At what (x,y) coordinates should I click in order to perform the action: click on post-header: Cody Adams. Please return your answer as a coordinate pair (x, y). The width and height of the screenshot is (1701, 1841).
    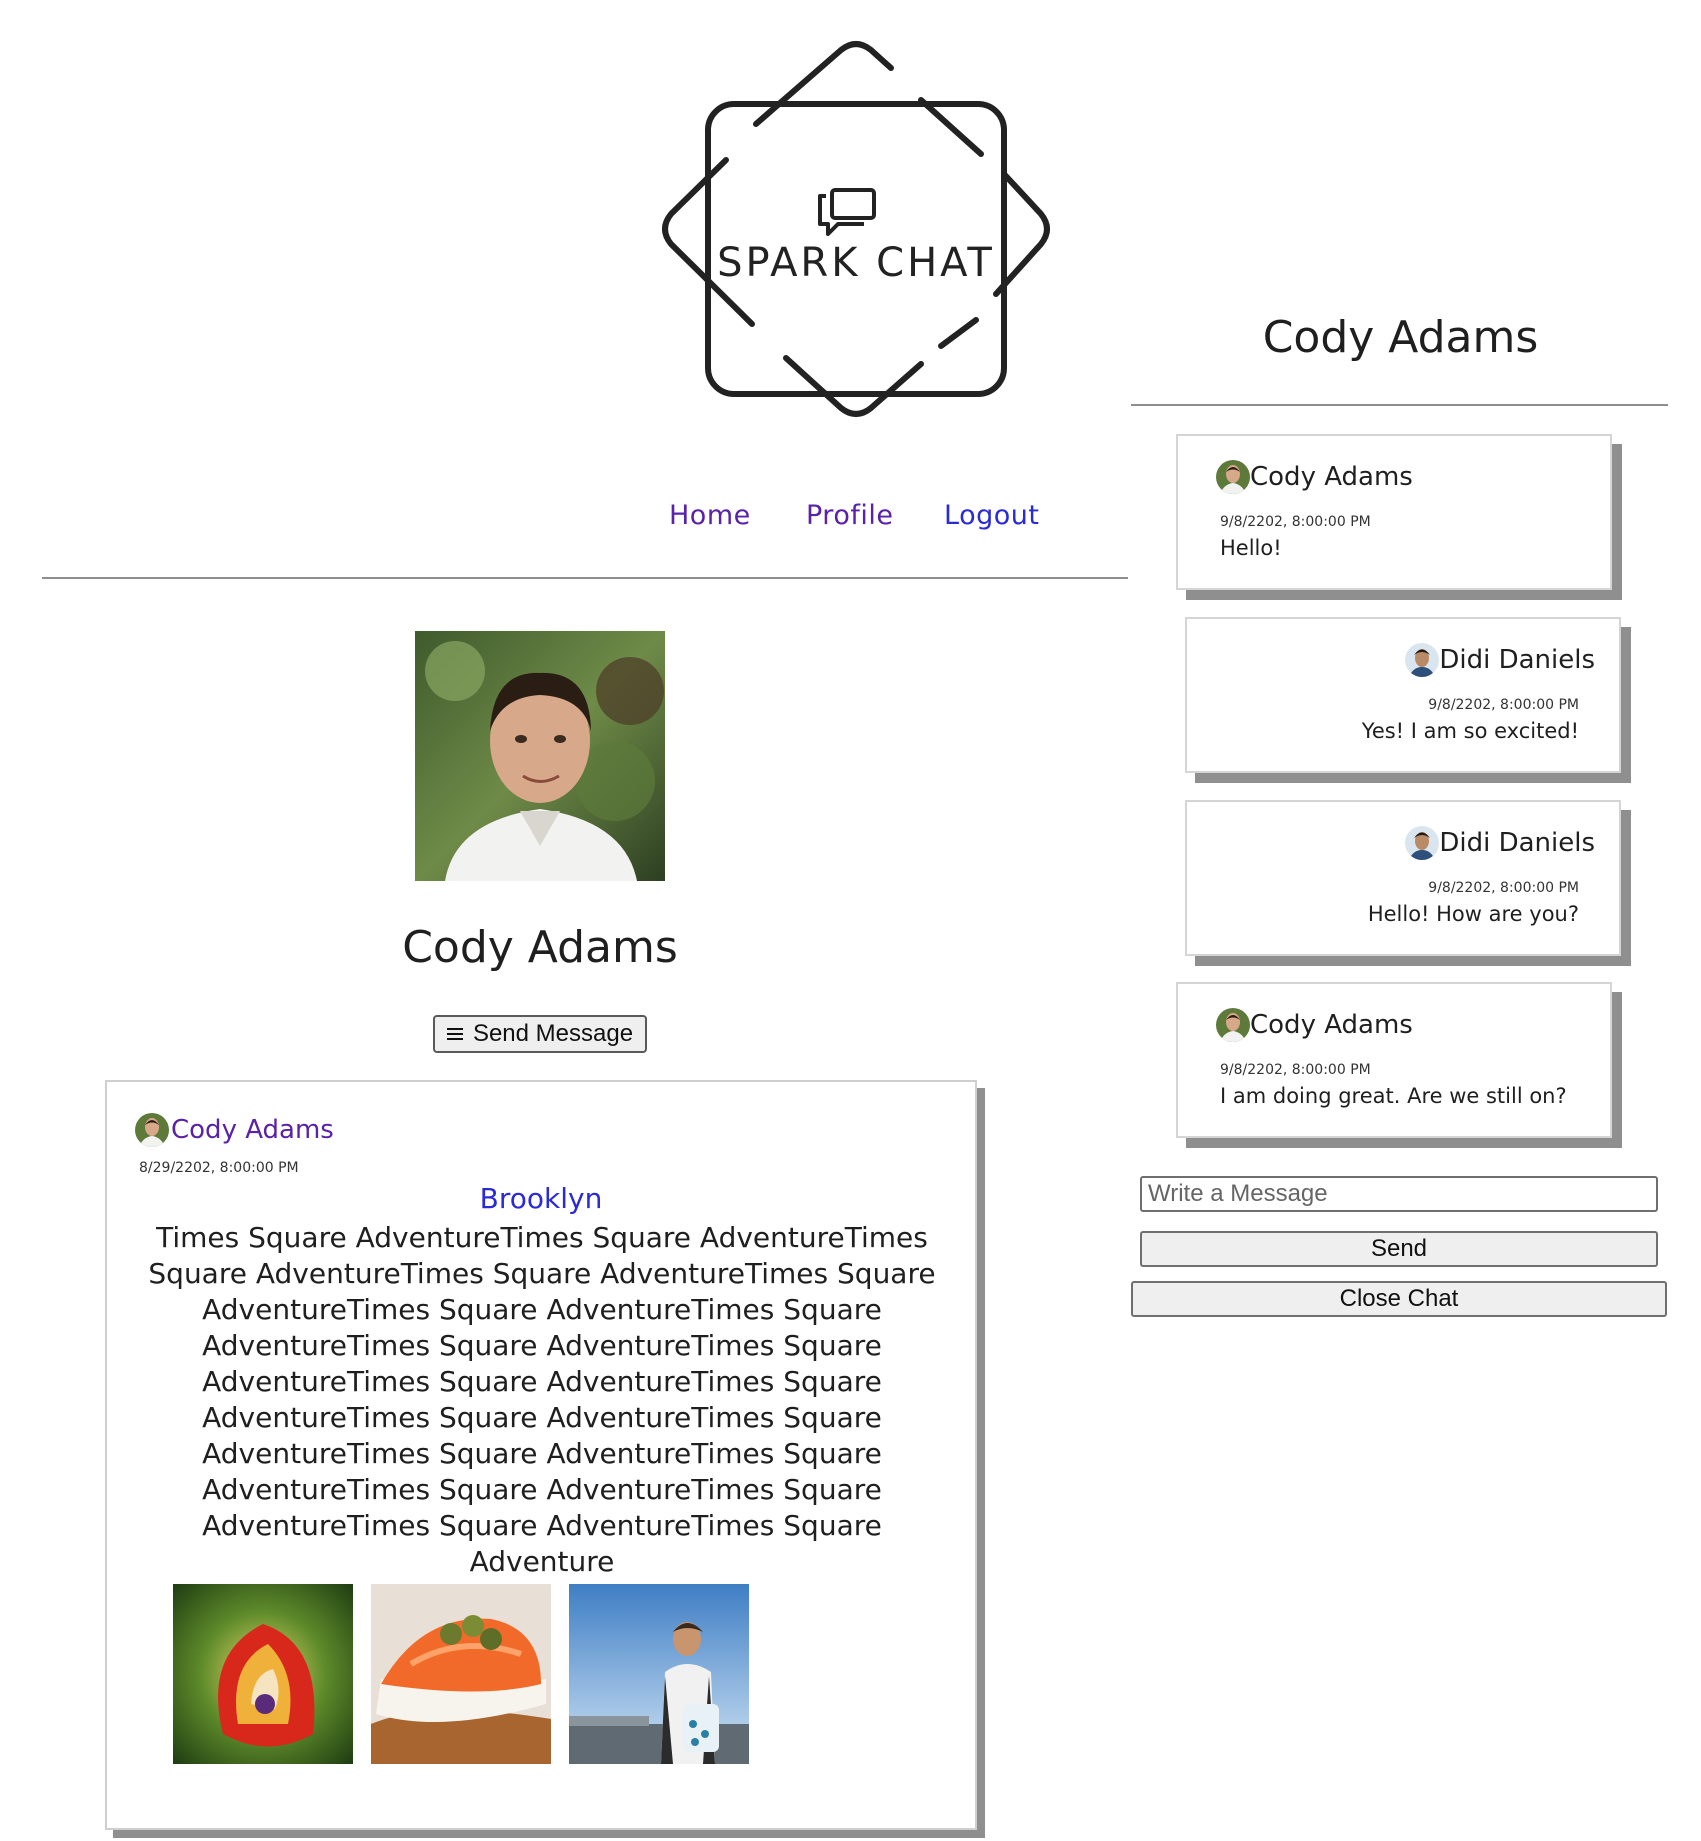
    Looking at the image, I should click on (234, 1130).